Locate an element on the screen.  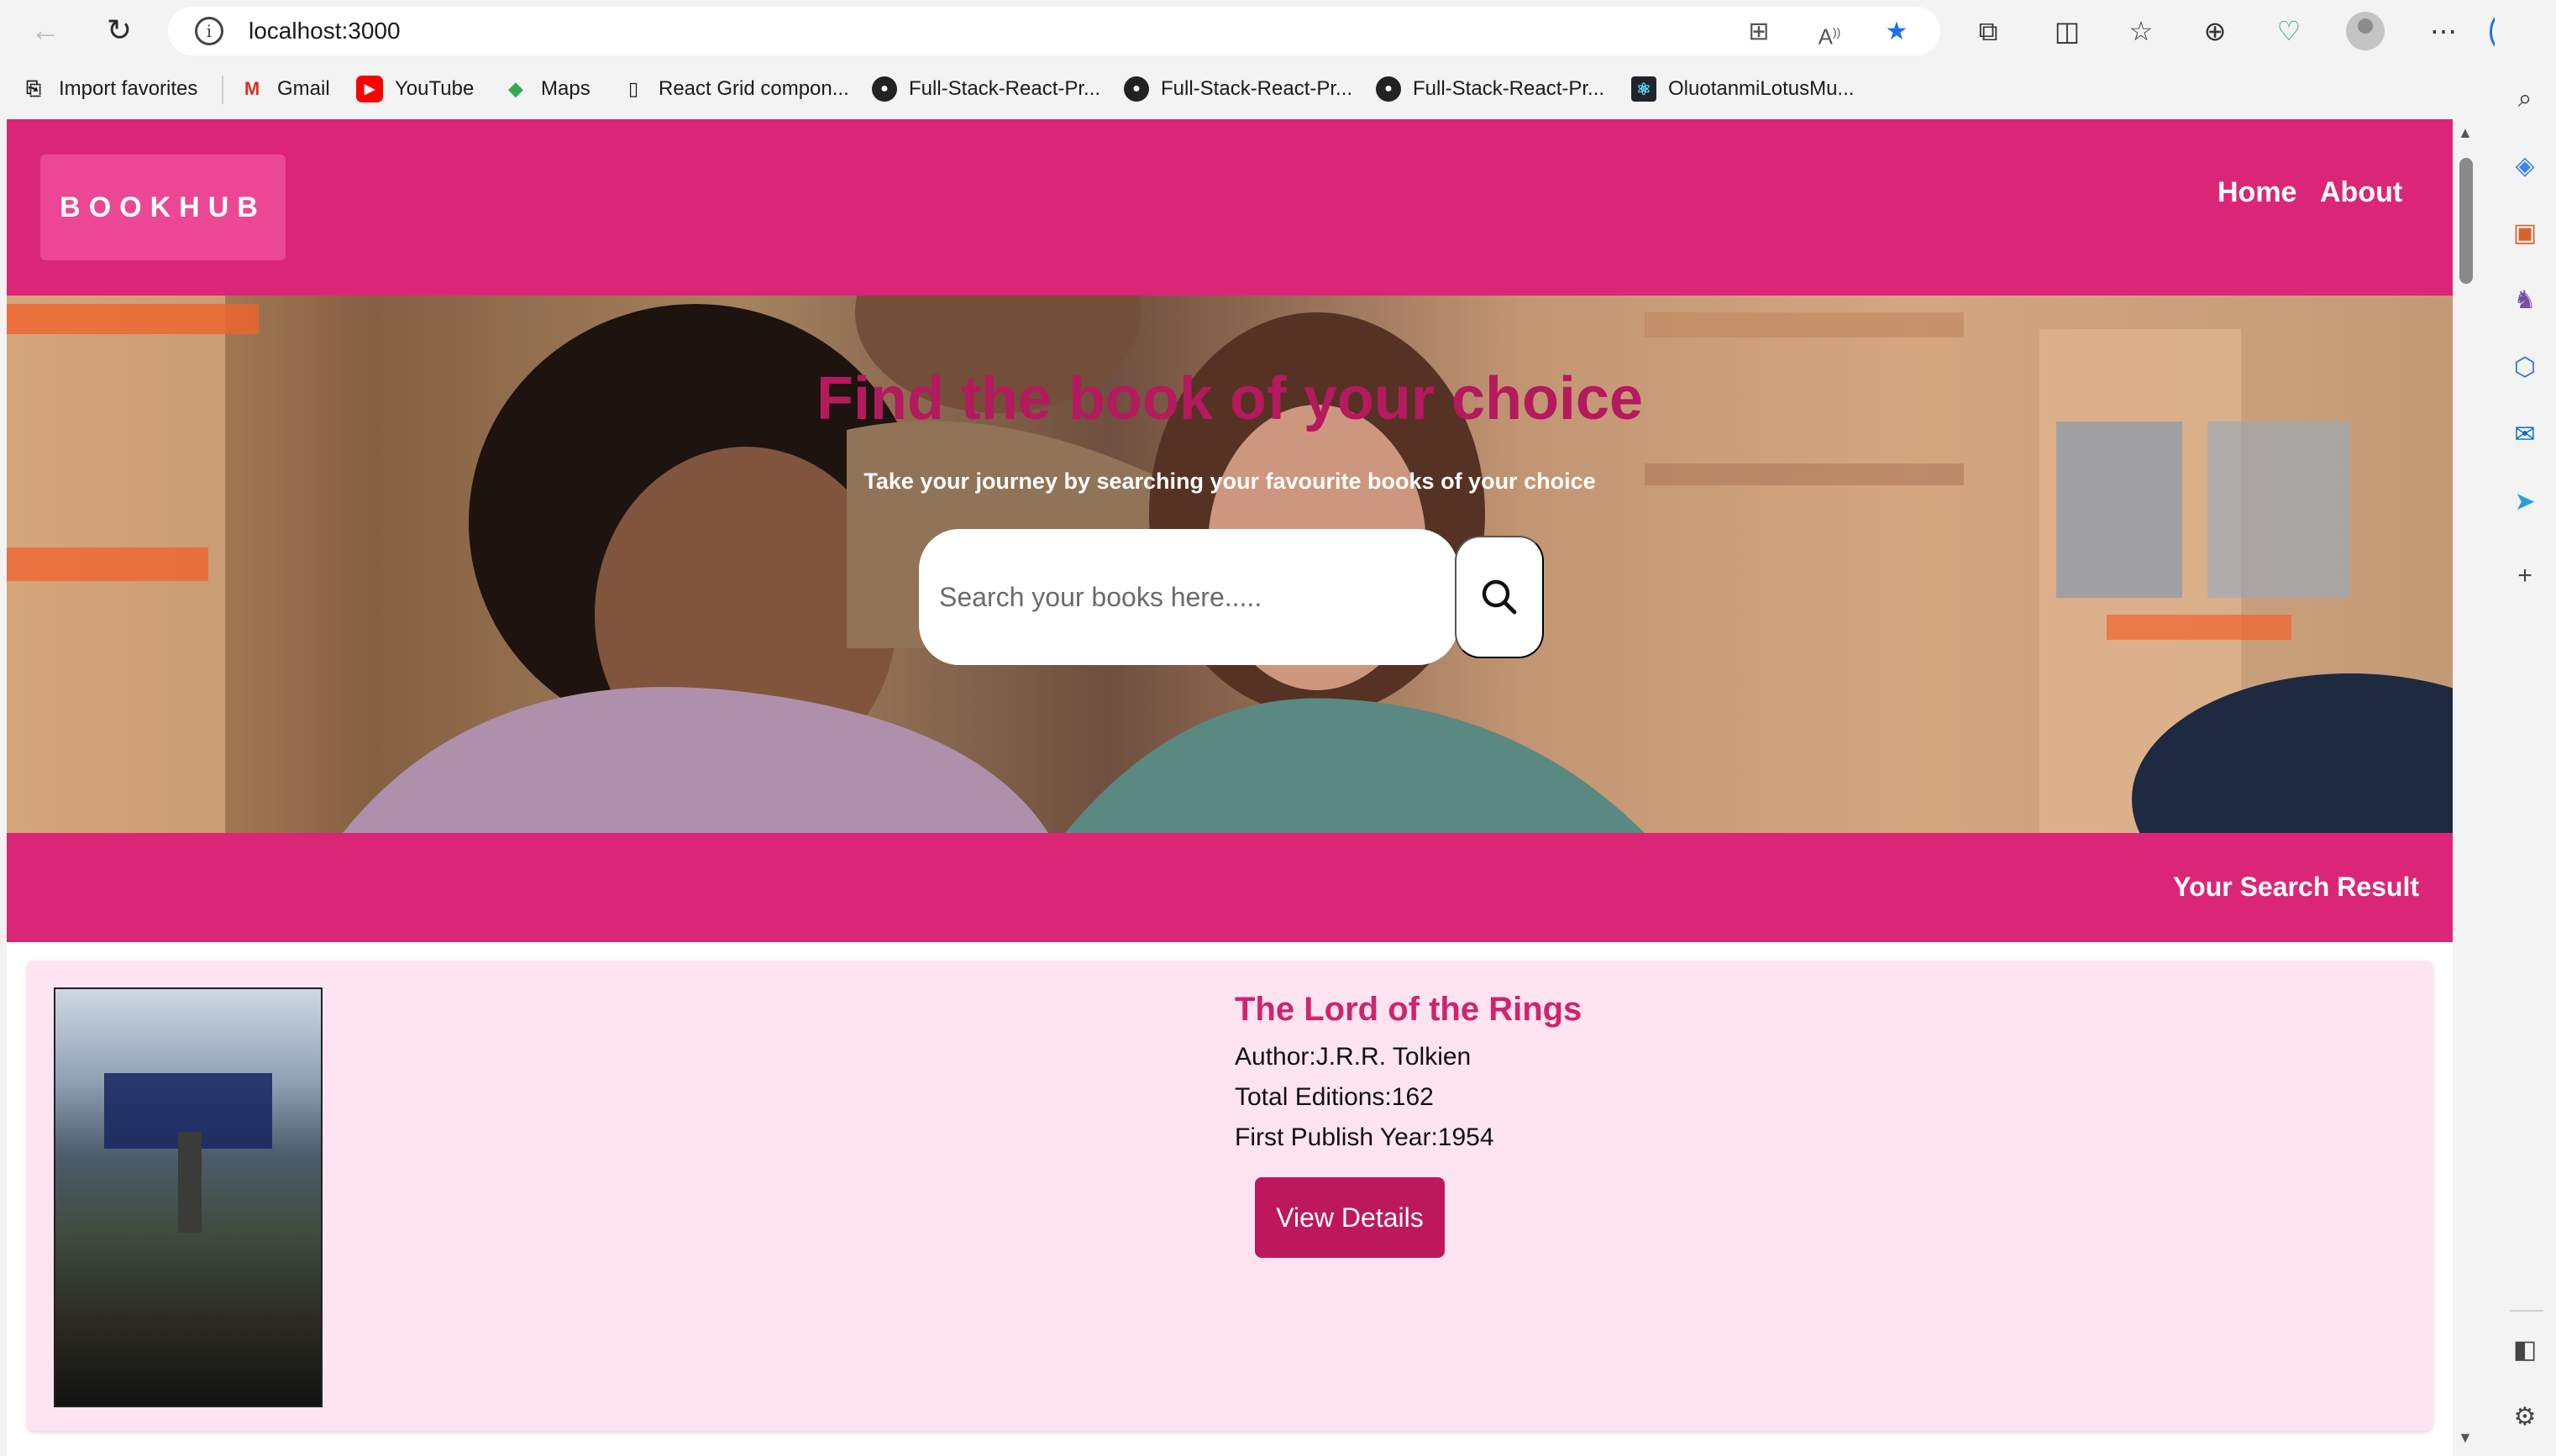
refresh-icon: ↻ is located at coordinates (119, 30).